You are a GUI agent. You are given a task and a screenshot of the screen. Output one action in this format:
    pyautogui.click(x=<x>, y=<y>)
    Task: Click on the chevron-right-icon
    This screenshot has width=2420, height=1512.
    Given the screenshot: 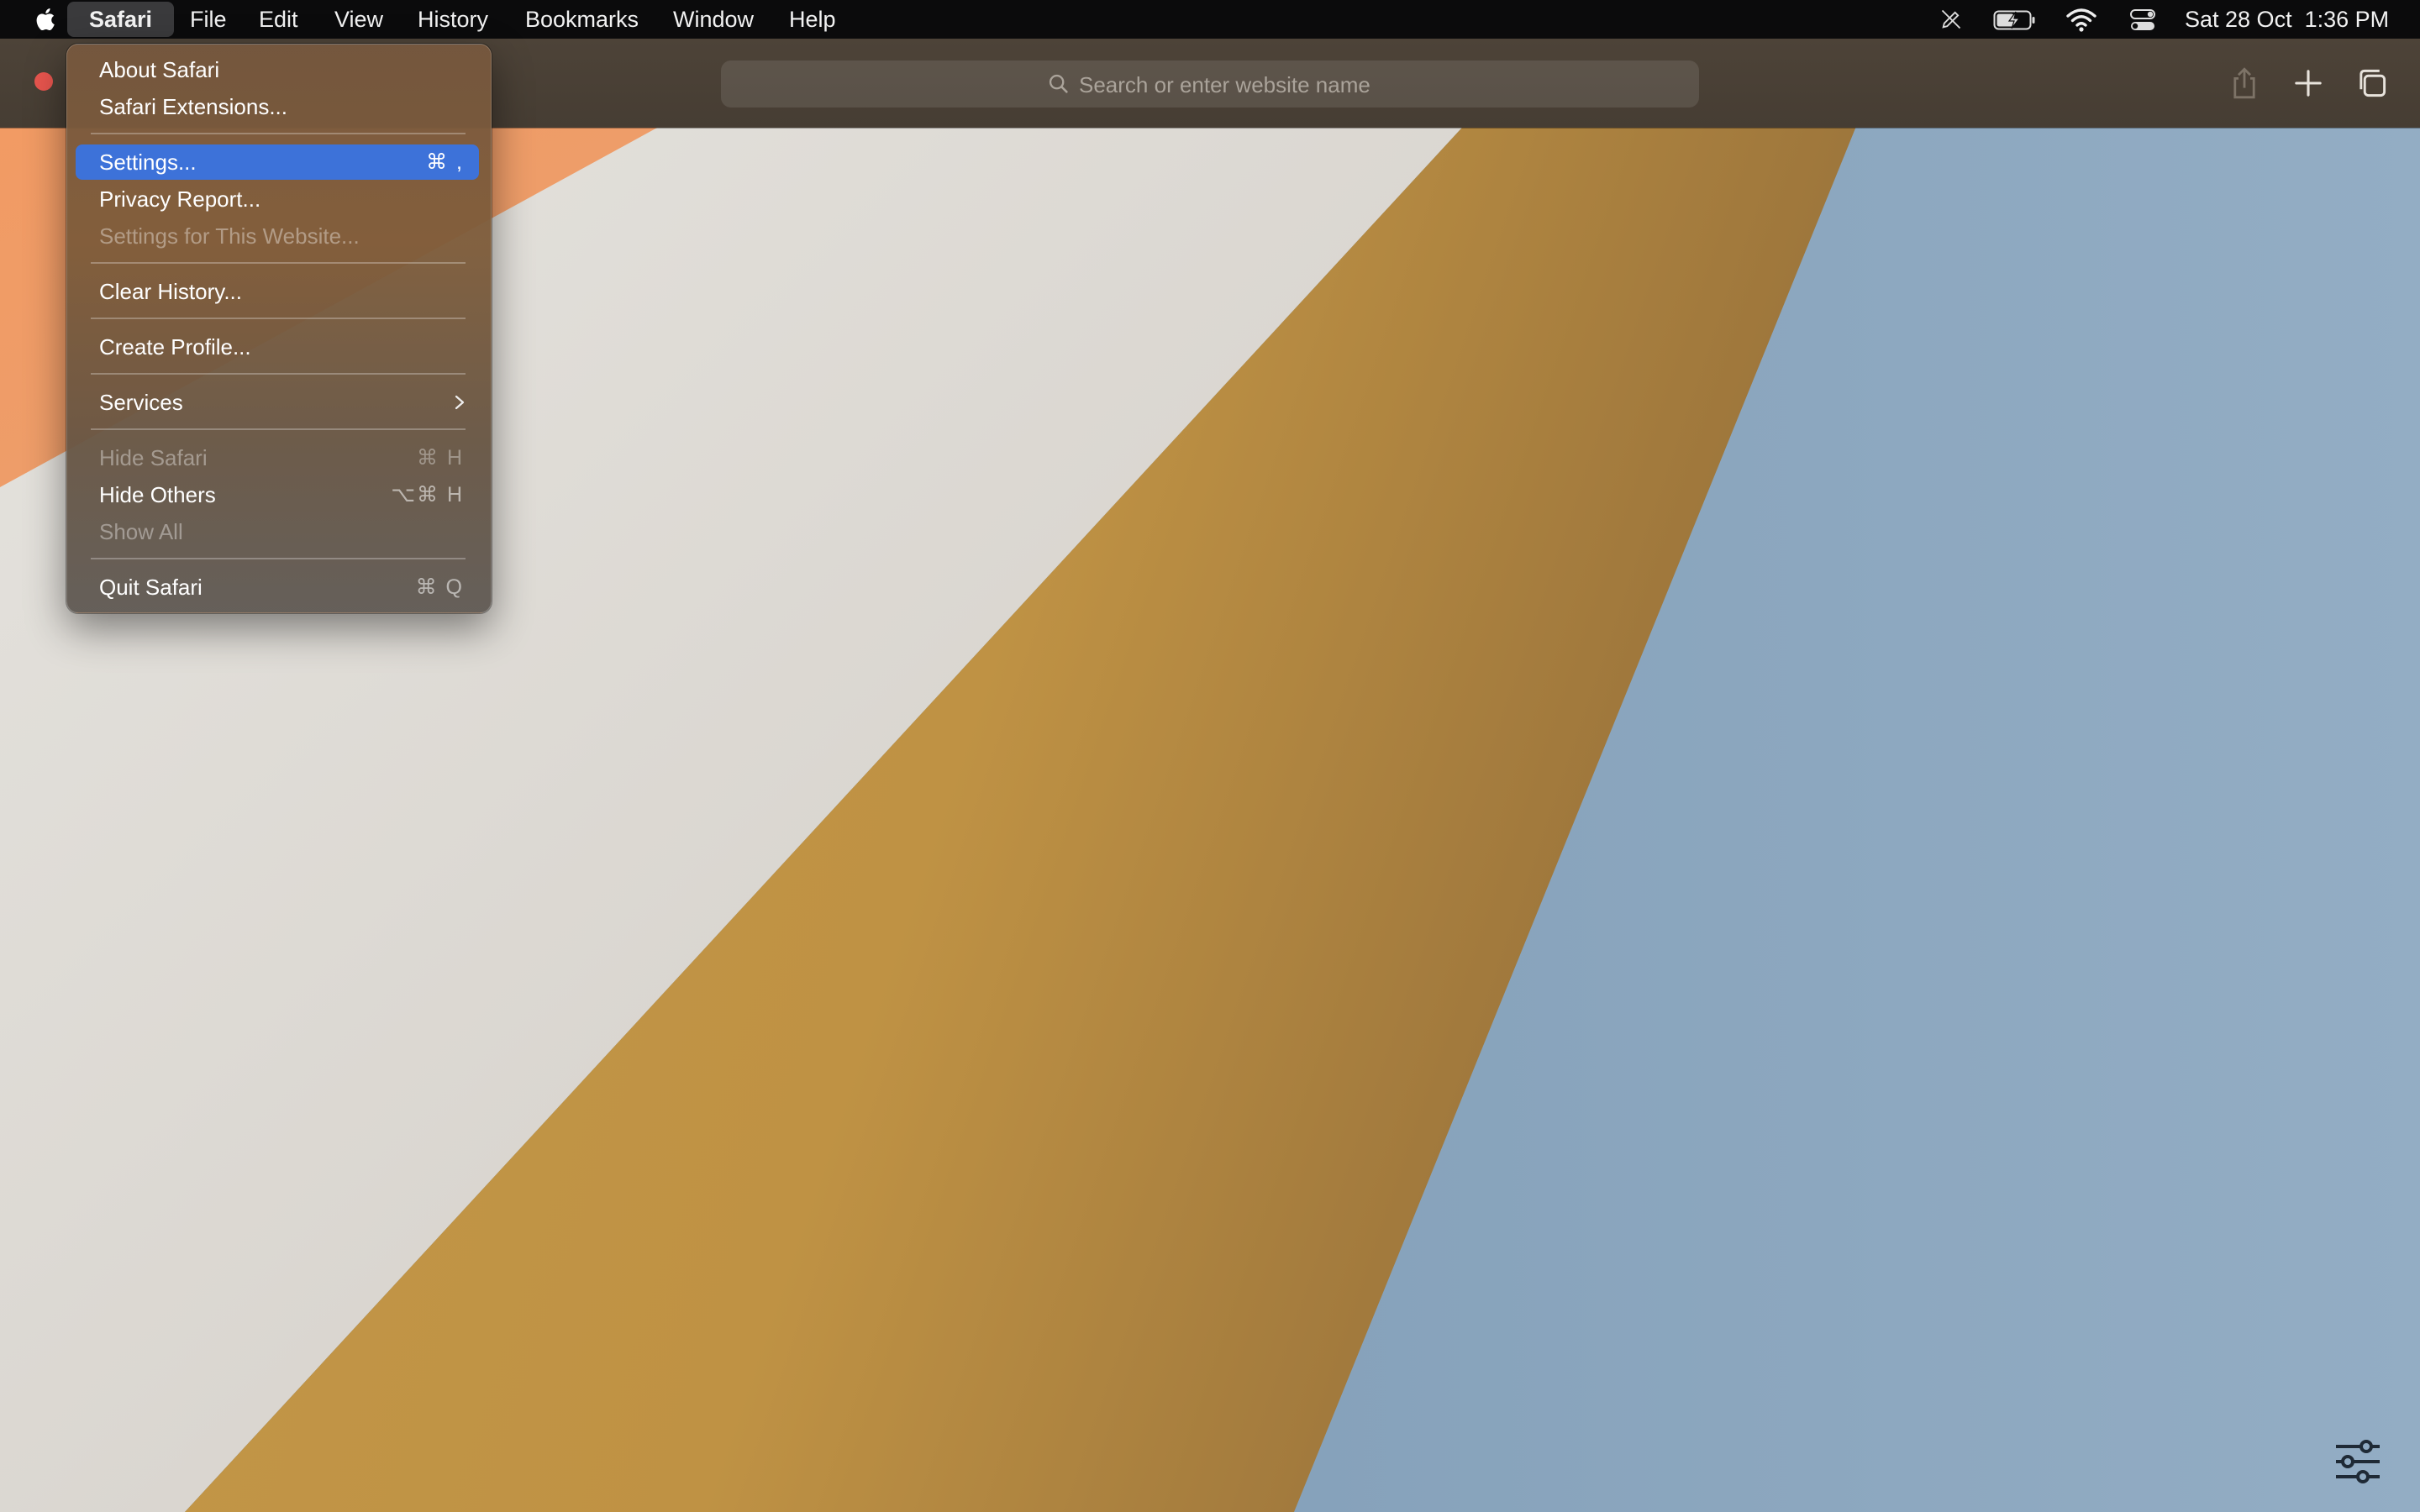 What is the action you would take?
    pyautogui.click(x=460, y=402)
    